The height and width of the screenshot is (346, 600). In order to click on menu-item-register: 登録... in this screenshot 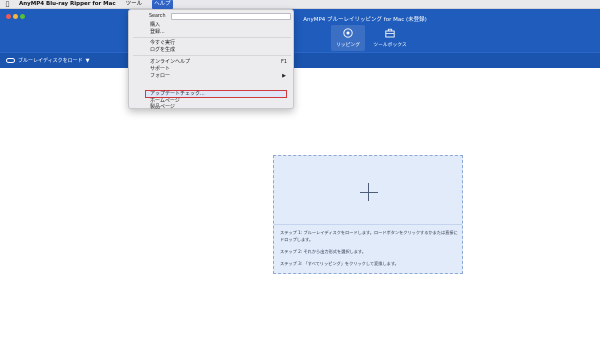, I will do `click(157, 32)`.